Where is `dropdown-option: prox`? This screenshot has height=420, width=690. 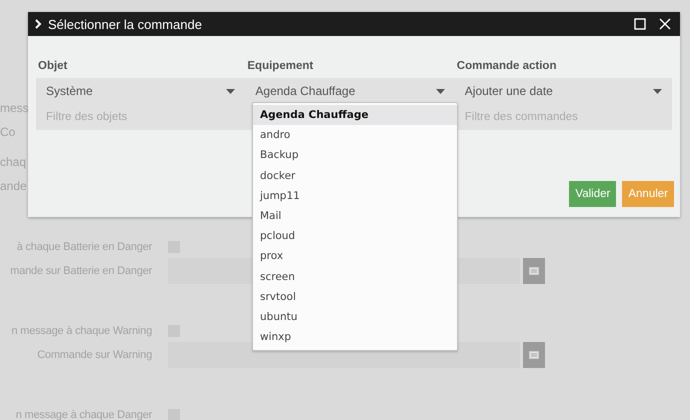 dropdown-option: prox is located at coordinates (355, 256).